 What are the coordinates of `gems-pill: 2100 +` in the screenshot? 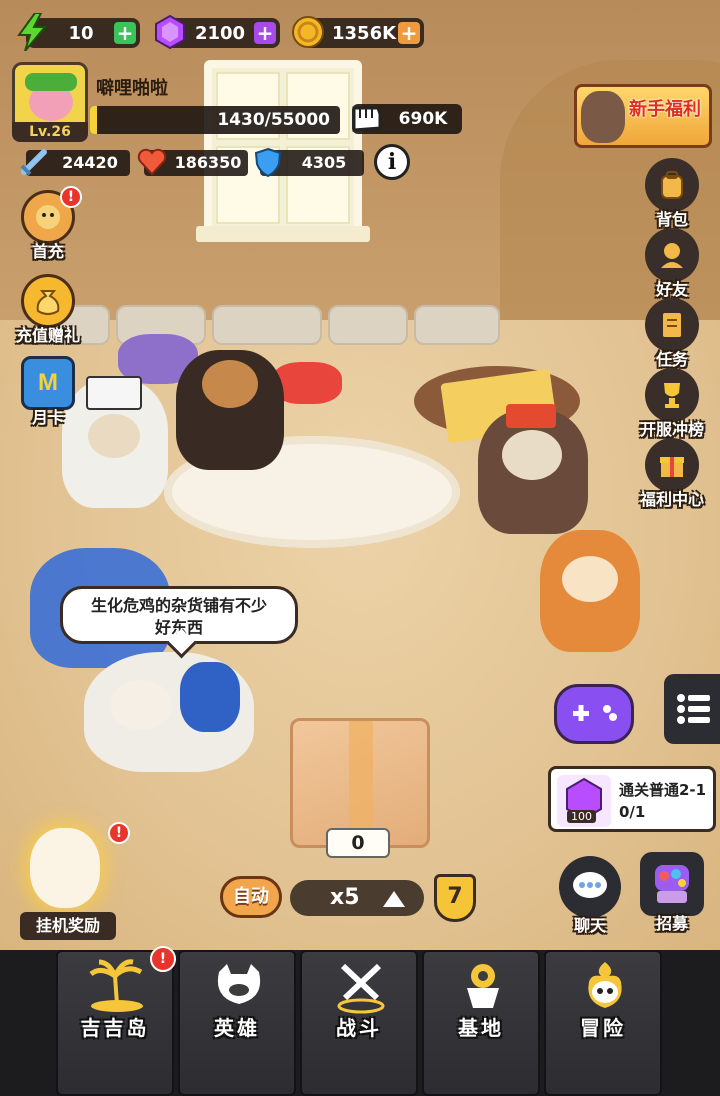 It's located at (217, 32).